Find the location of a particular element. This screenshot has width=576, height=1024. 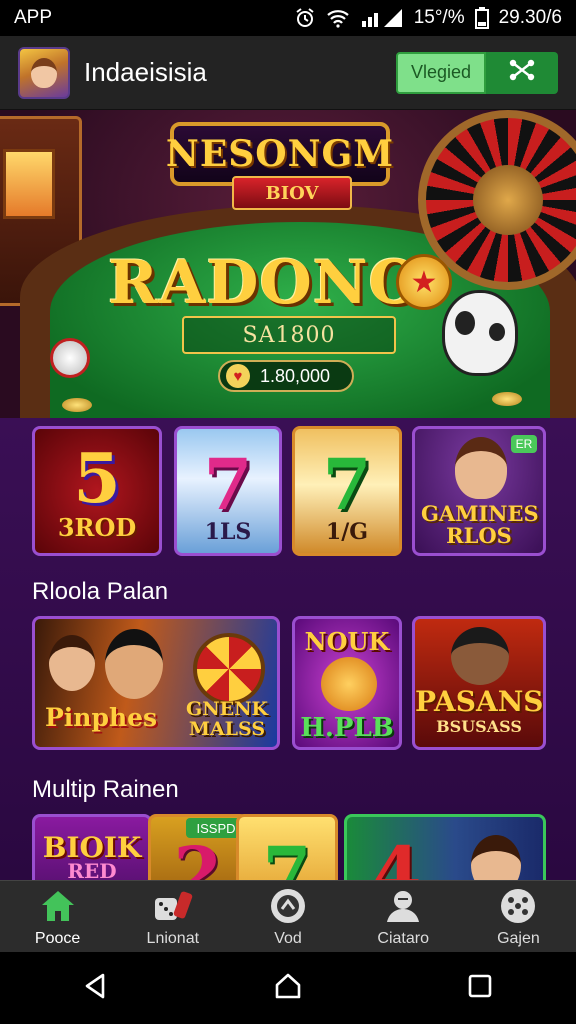

battery-percent: 15°/% is located at coordinates (439, 17).